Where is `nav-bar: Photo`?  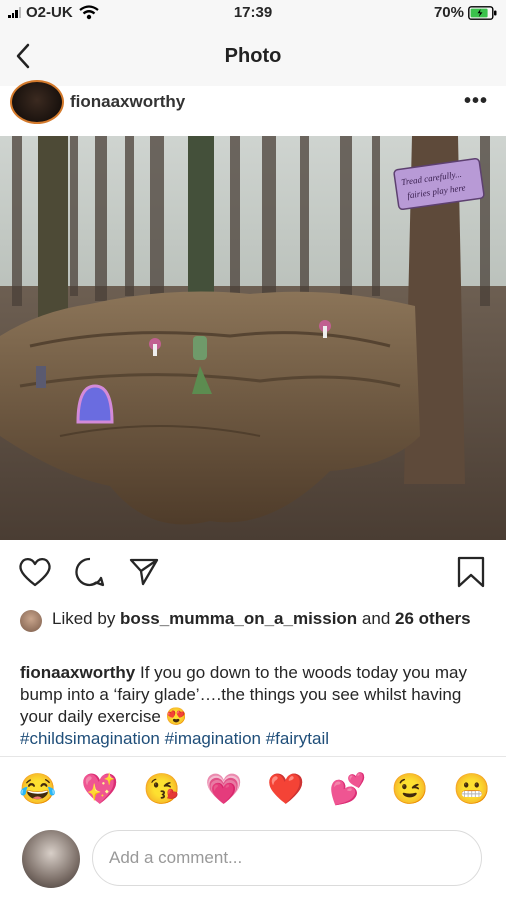 nav-bar: Photo is located at coordinates (253, 57).